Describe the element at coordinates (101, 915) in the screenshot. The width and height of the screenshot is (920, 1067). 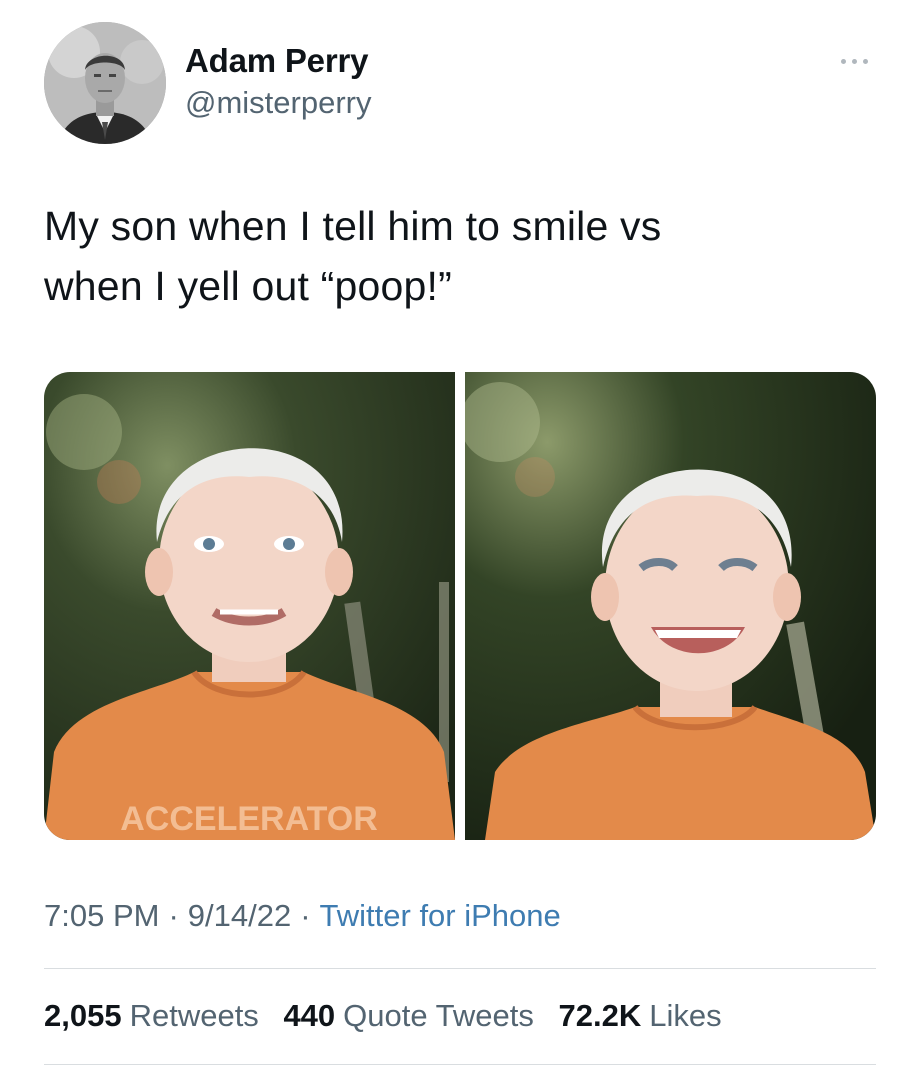
I see `tweet-time: 7:05 PM` at that location.